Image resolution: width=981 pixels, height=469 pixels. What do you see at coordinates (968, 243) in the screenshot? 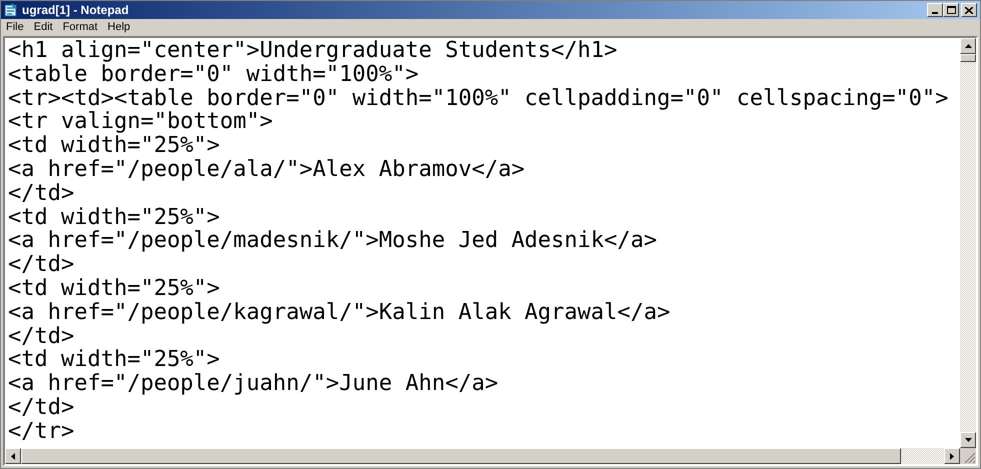
I see `vertical-scrollbar` at bounding box center [968, 243].